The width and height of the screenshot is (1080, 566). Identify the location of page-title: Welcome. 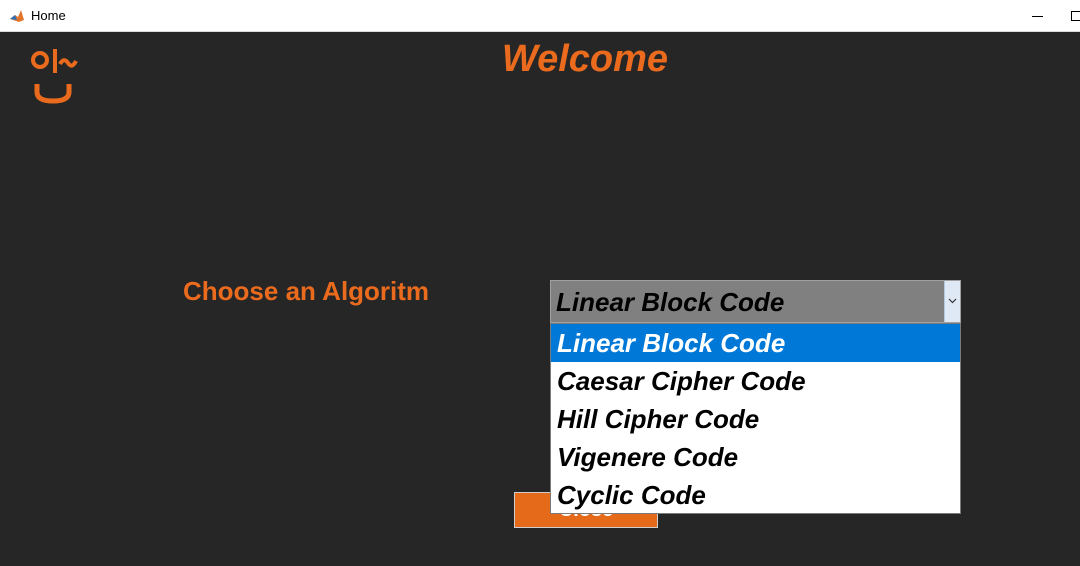
(585, 59).